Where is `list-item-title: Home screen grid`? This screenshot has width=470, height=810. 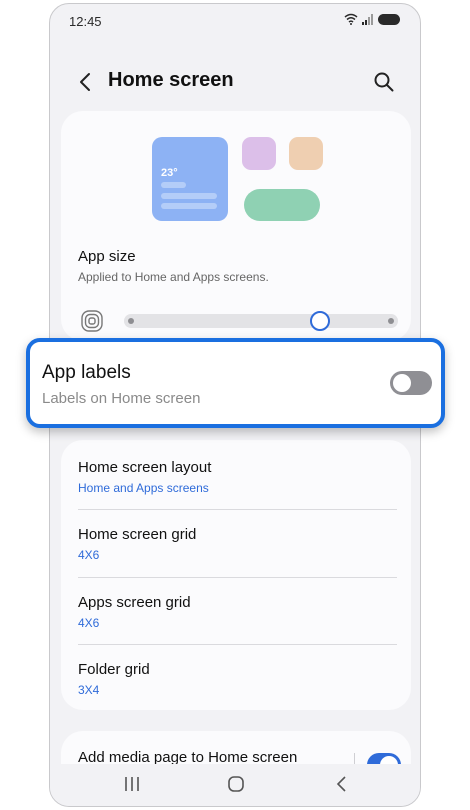
list-item-title: Home screen grid is located at coordinates (137, 534).